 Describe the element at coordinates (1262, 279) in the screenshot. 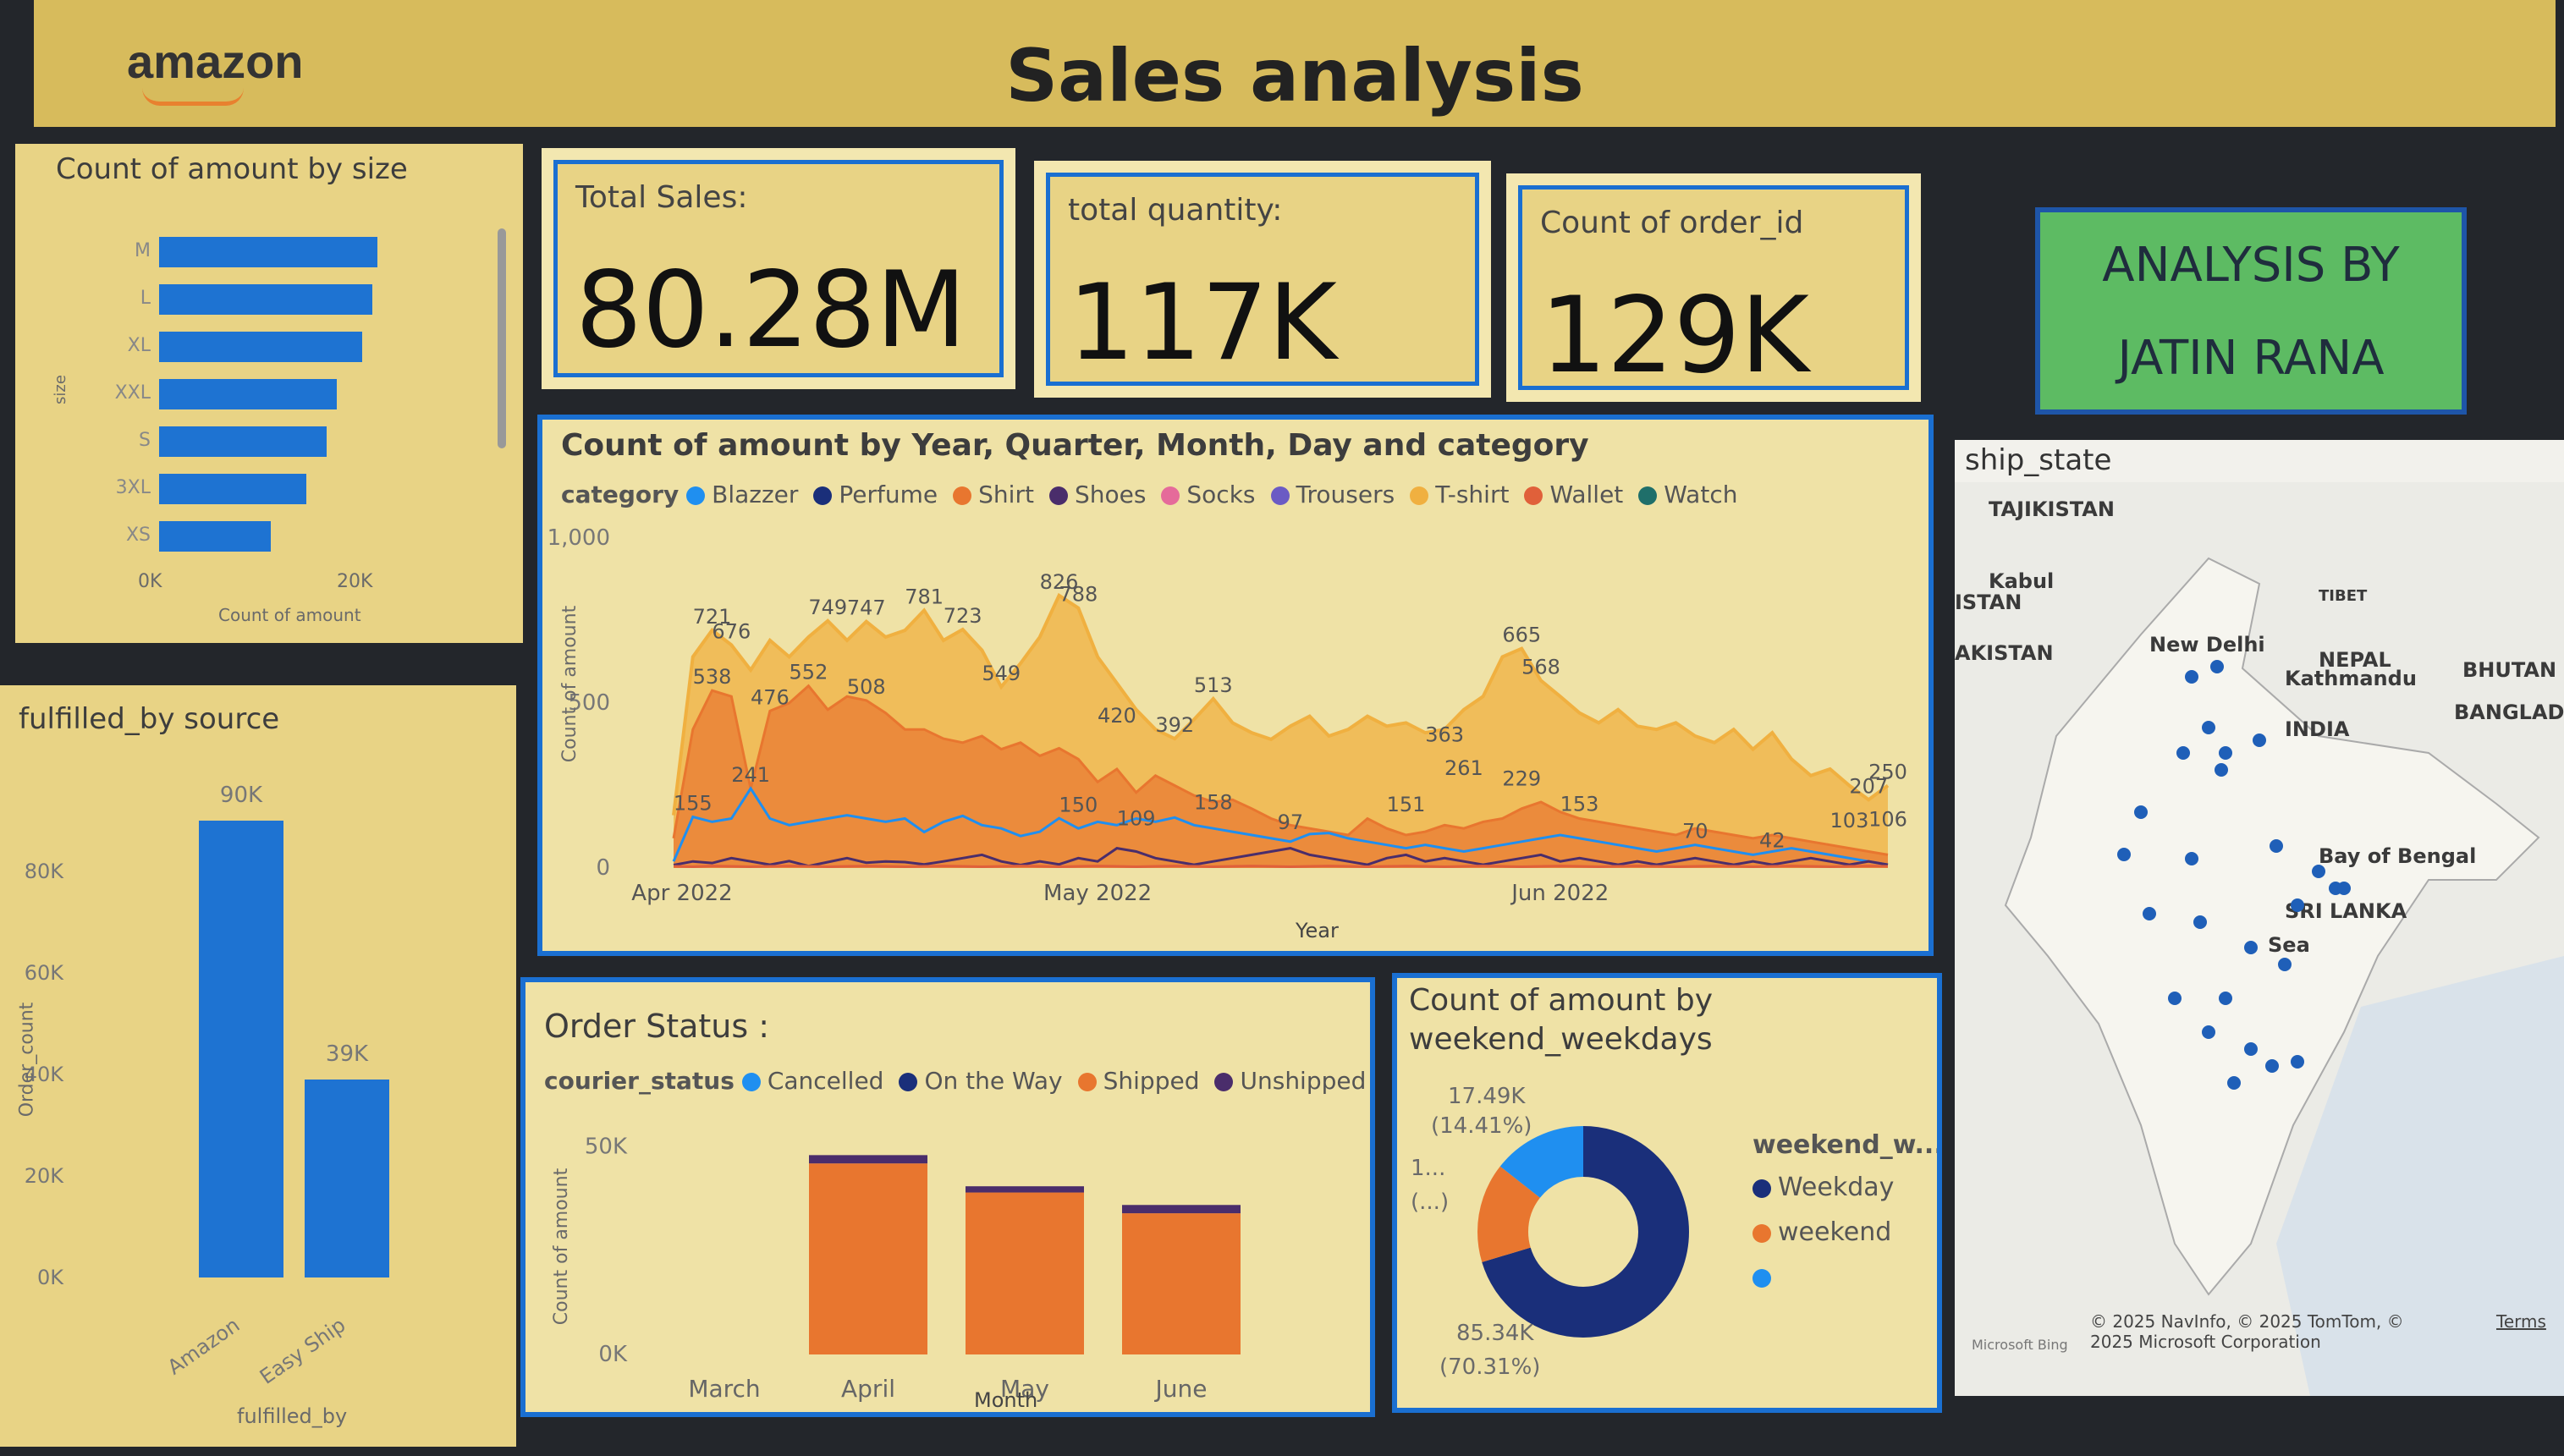

I see `kpi-total-quantity: total quantity: 117K` at that location.